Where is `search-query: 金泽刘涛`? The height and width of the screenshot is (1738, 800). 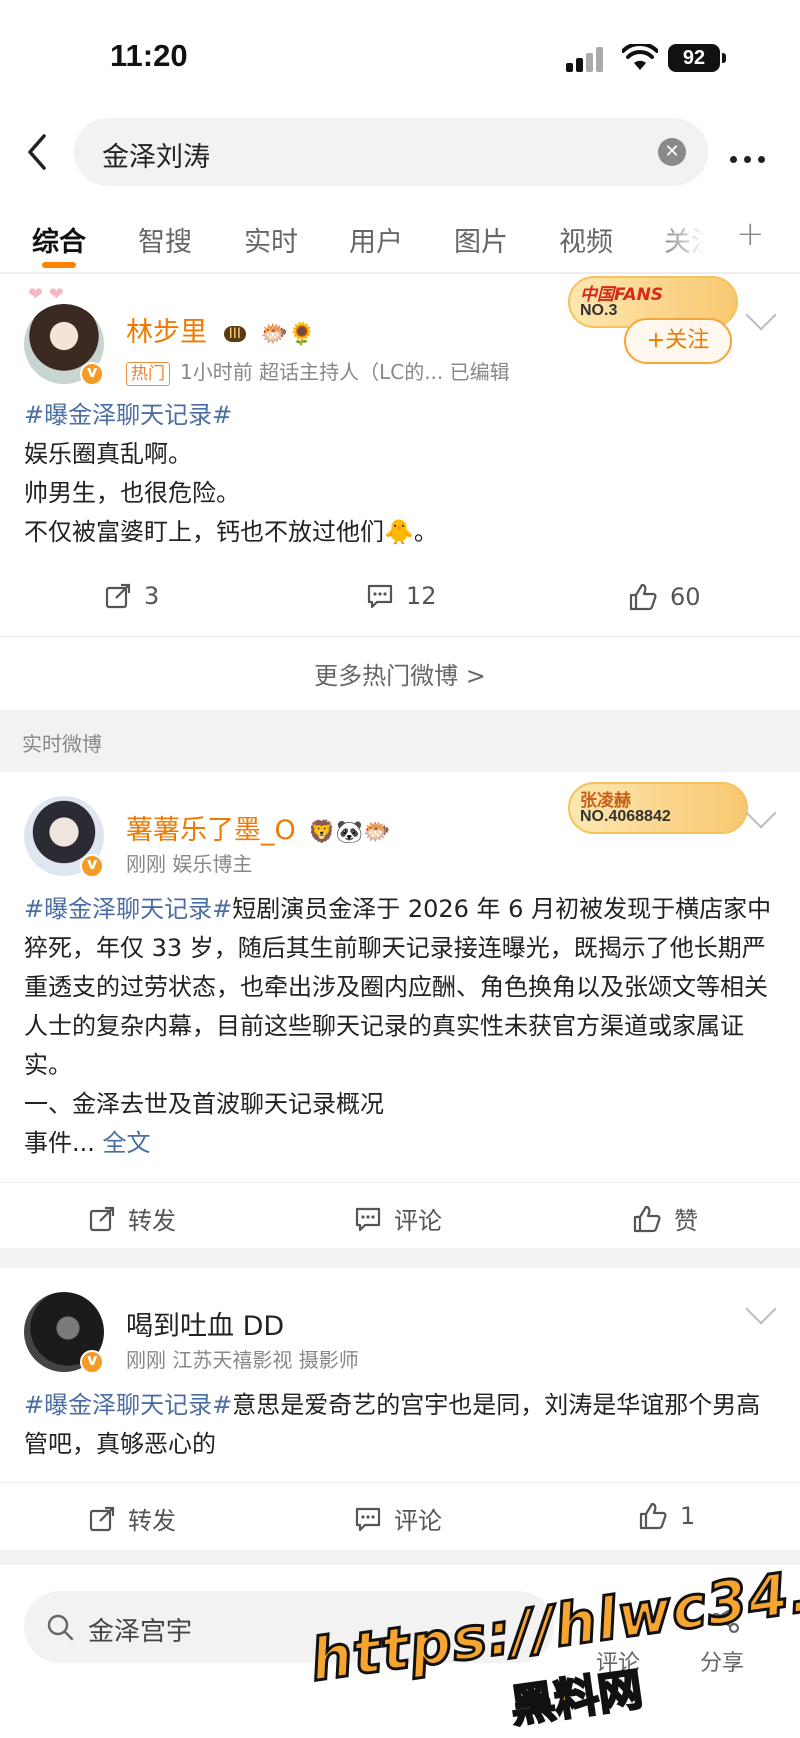
search-query: 金泽刘涛 is located at coordinates (156, 154).